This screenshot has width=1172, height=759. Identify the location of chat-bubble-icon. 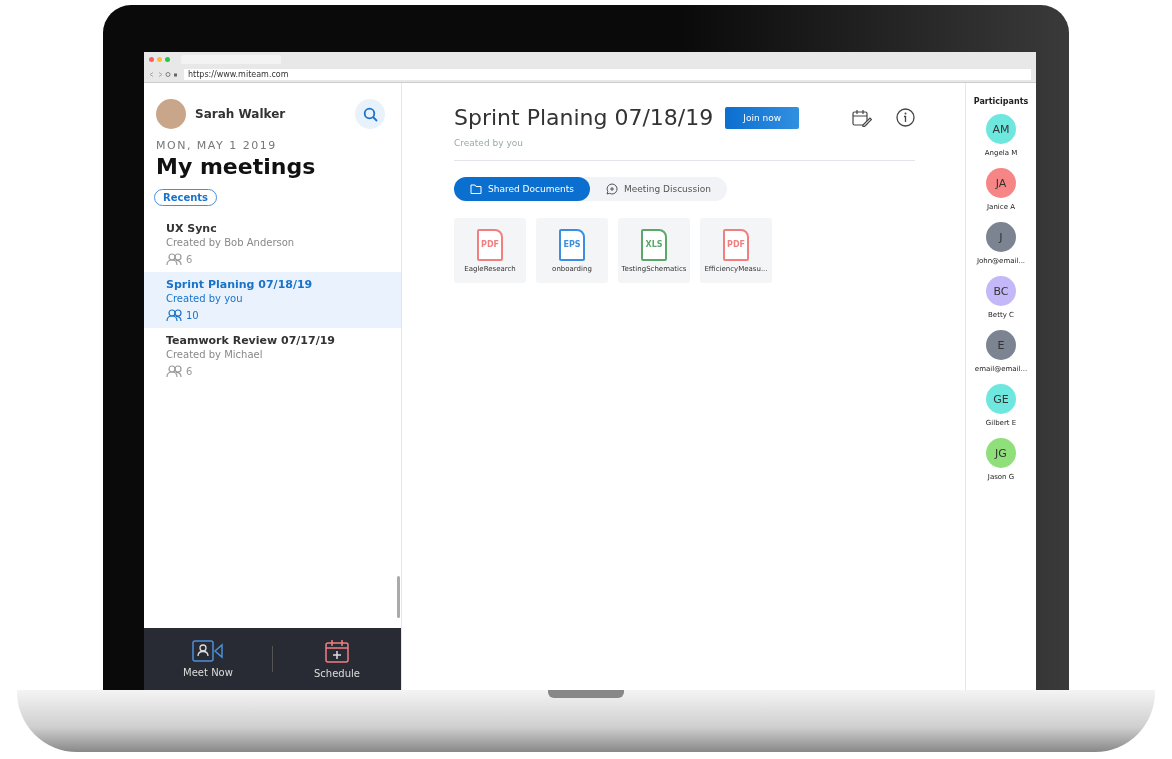
(611, 189).